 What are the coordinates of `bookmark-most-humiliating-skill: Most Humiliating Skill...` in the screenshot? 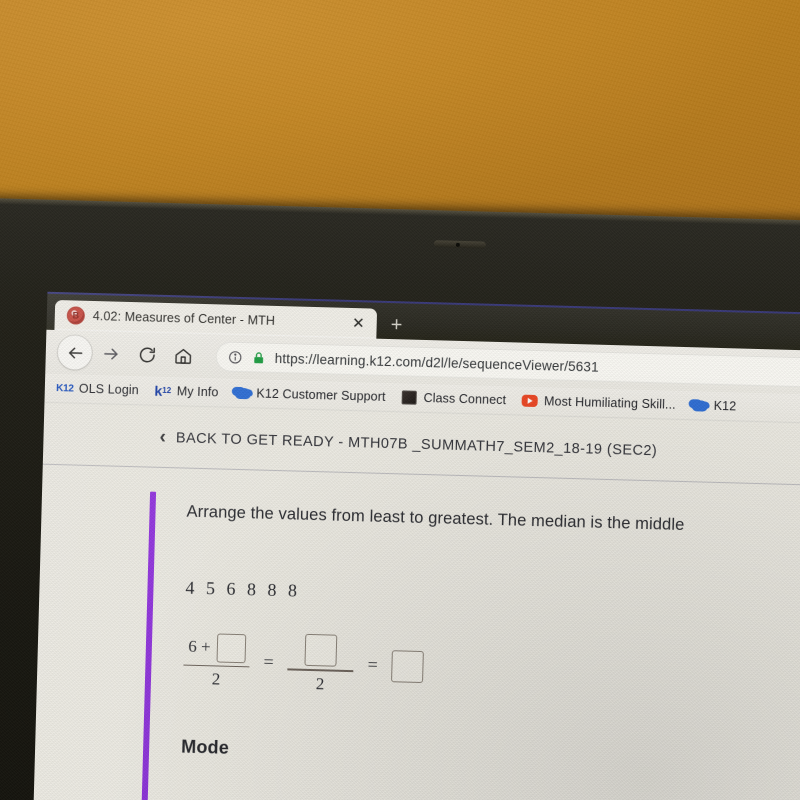 It's located at (598, 402).